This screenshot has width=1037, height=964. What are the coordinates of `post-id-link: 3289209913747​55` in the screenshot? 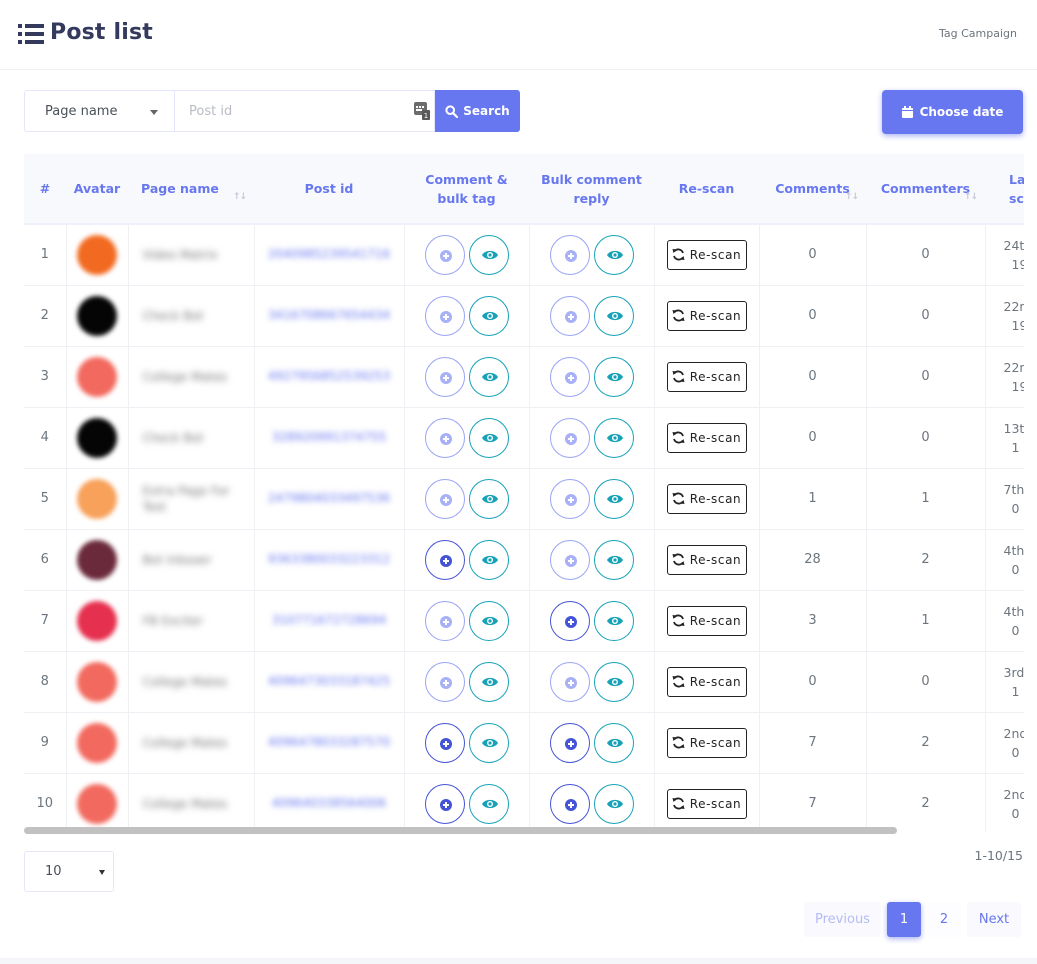 It's located at (329, 437).